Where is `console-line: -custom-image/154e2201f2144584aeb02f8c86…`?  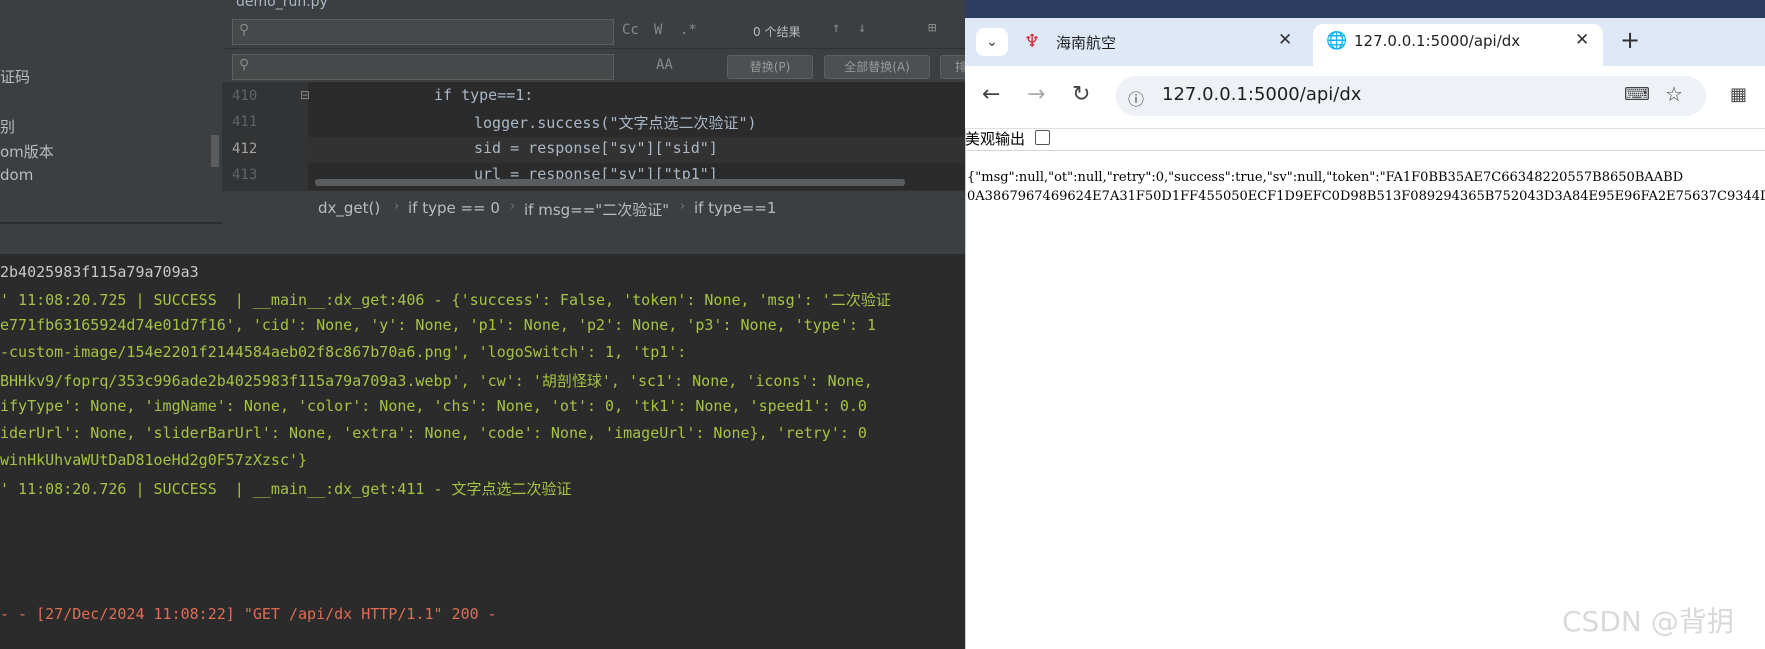
console-line: -custom-image/154e2201f2144584aeb02f8c86… is located at coordinates (343, 352).